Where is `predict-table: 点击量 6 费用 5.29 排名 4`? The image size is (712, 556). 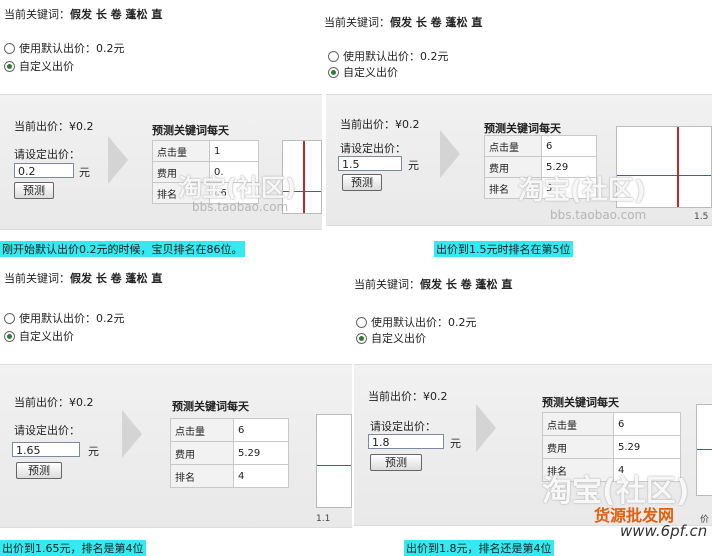 predict-table: 点击量 6 费用 5.29 排名 4 is located at coordinates (229, 453).